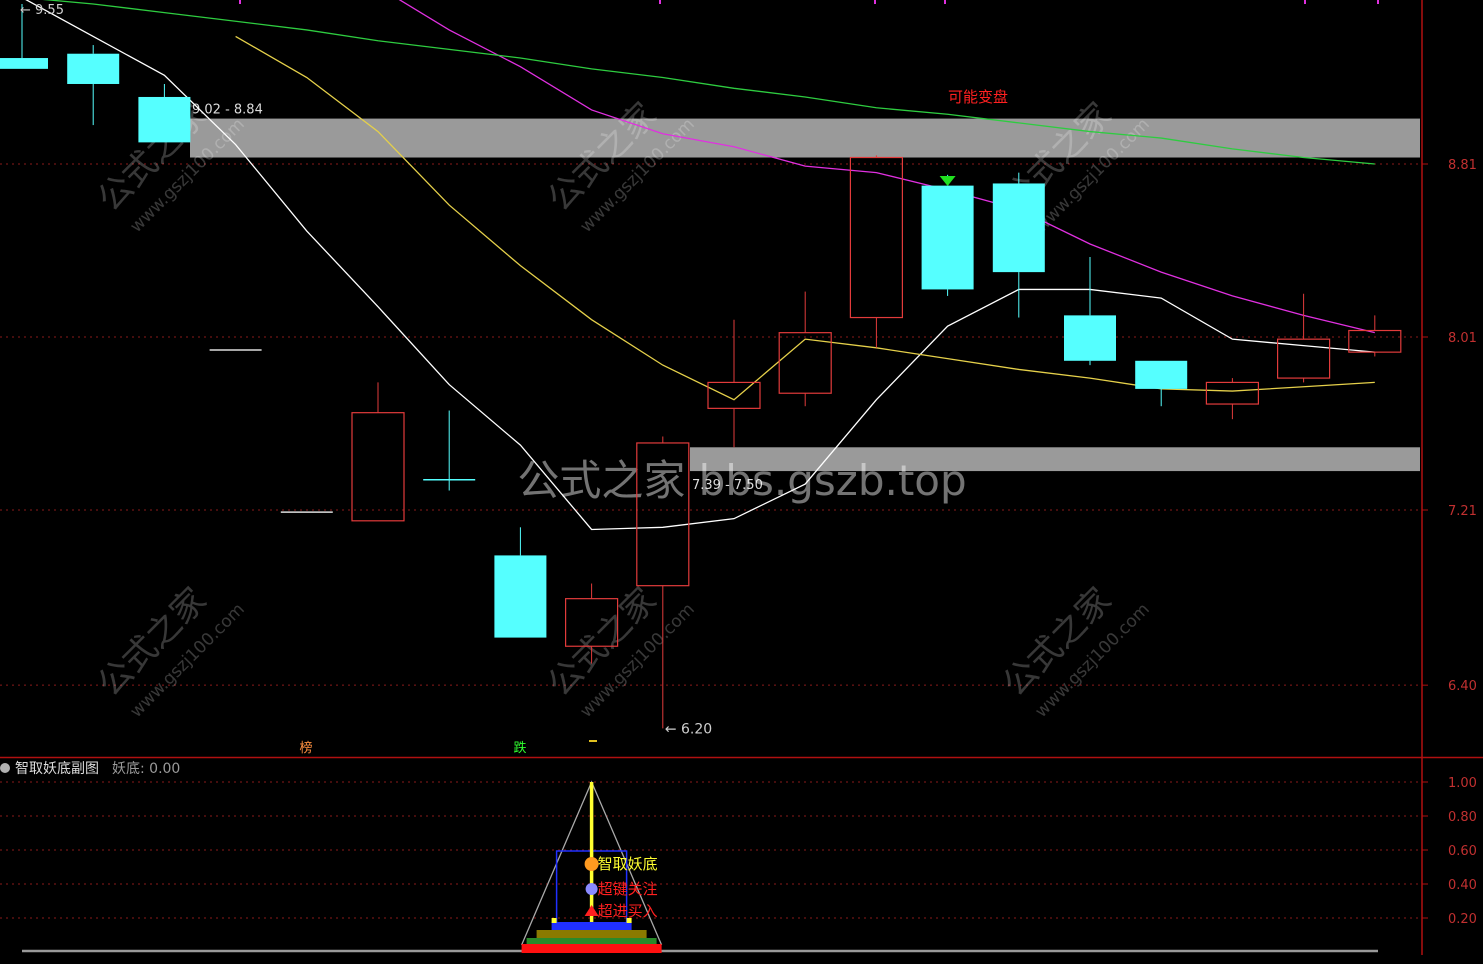 This screenshot has width=1483, height=964. I want to click on signal-bar-olive, so click(591, 934).